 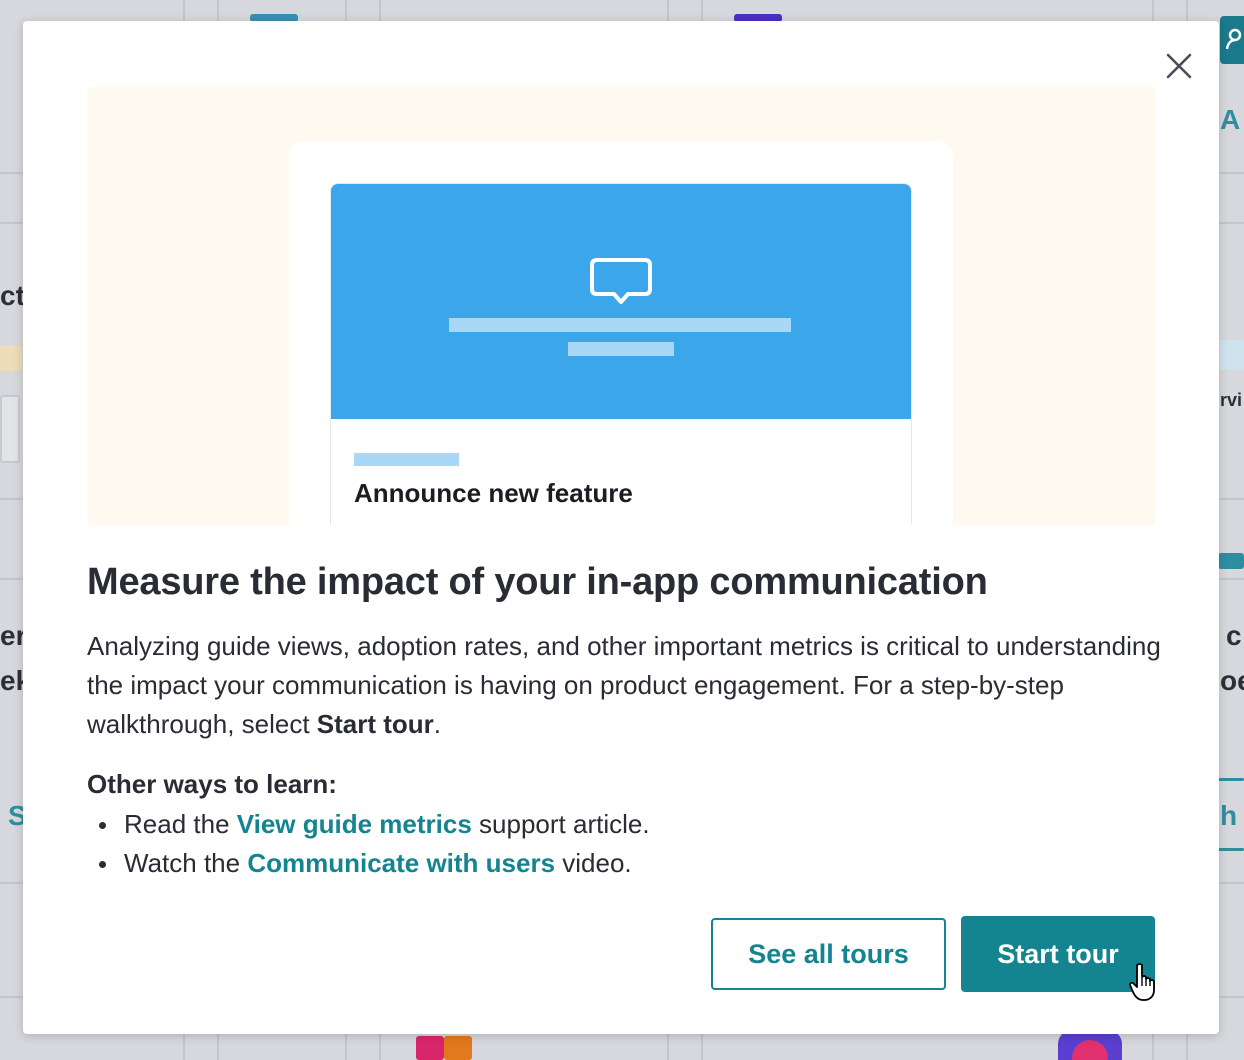 What do you see at coordinates (560, 824) in the screenshot?
I see `item-suffix: support article.` at bounding box center [560, 824].